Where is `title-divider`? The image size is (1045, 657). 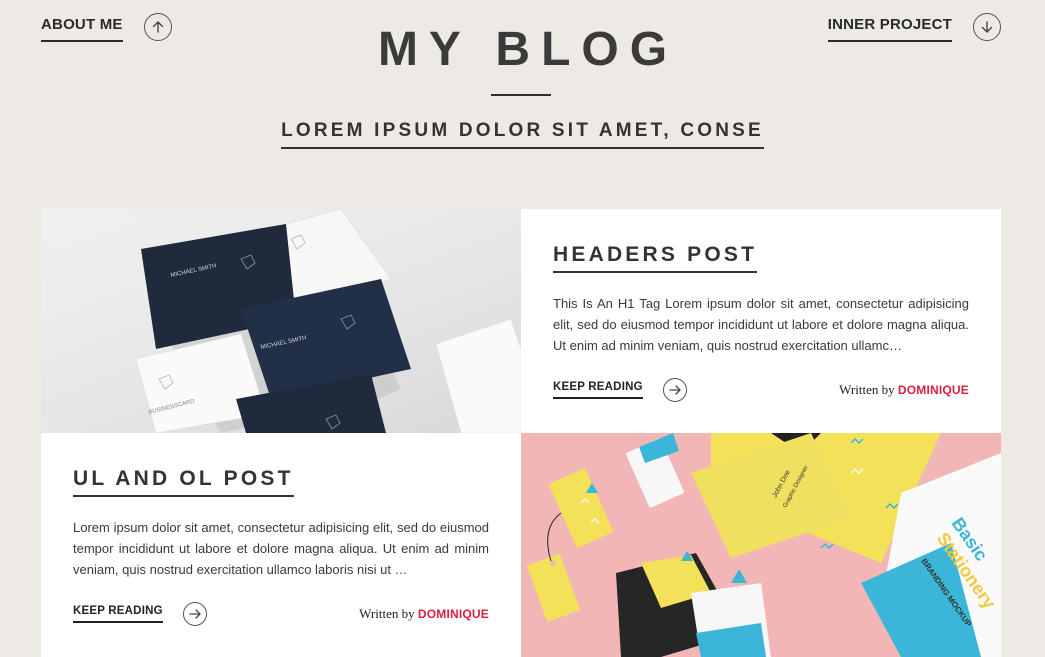 title-divider is located at coordinates (521, 95).